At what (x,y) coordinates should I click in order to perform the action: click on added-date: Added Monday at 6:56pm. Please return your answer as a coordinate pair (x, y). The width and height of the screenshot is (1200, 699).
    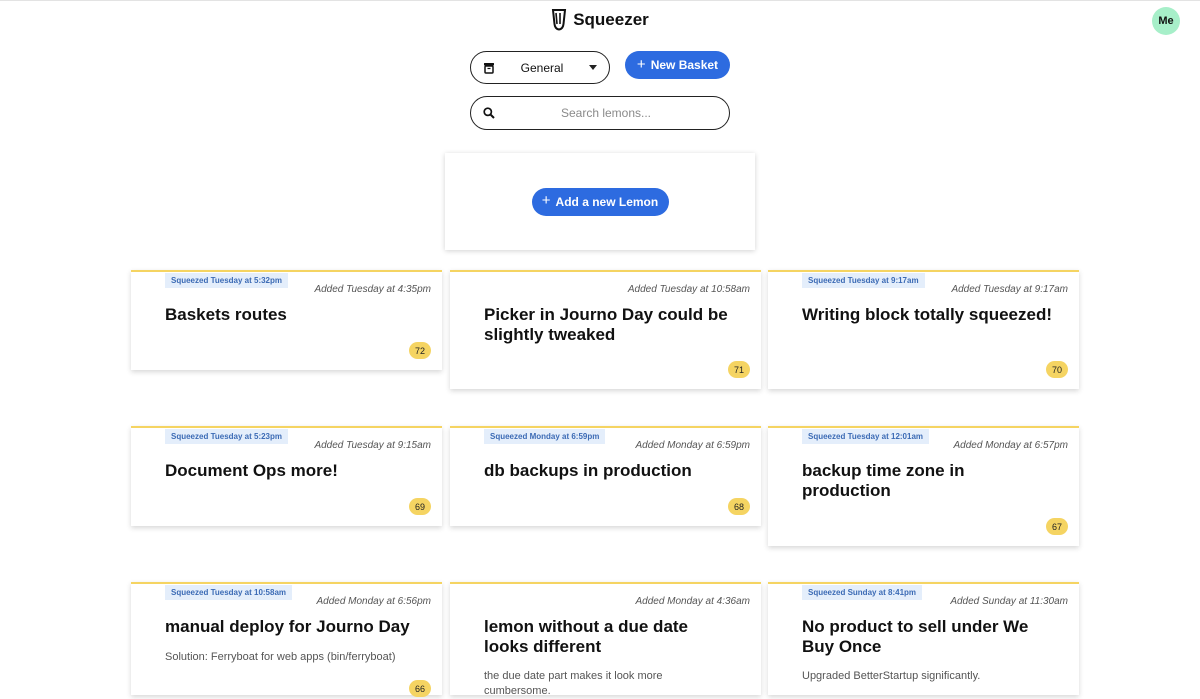
    Looking at the image, I should click on (373, 601).